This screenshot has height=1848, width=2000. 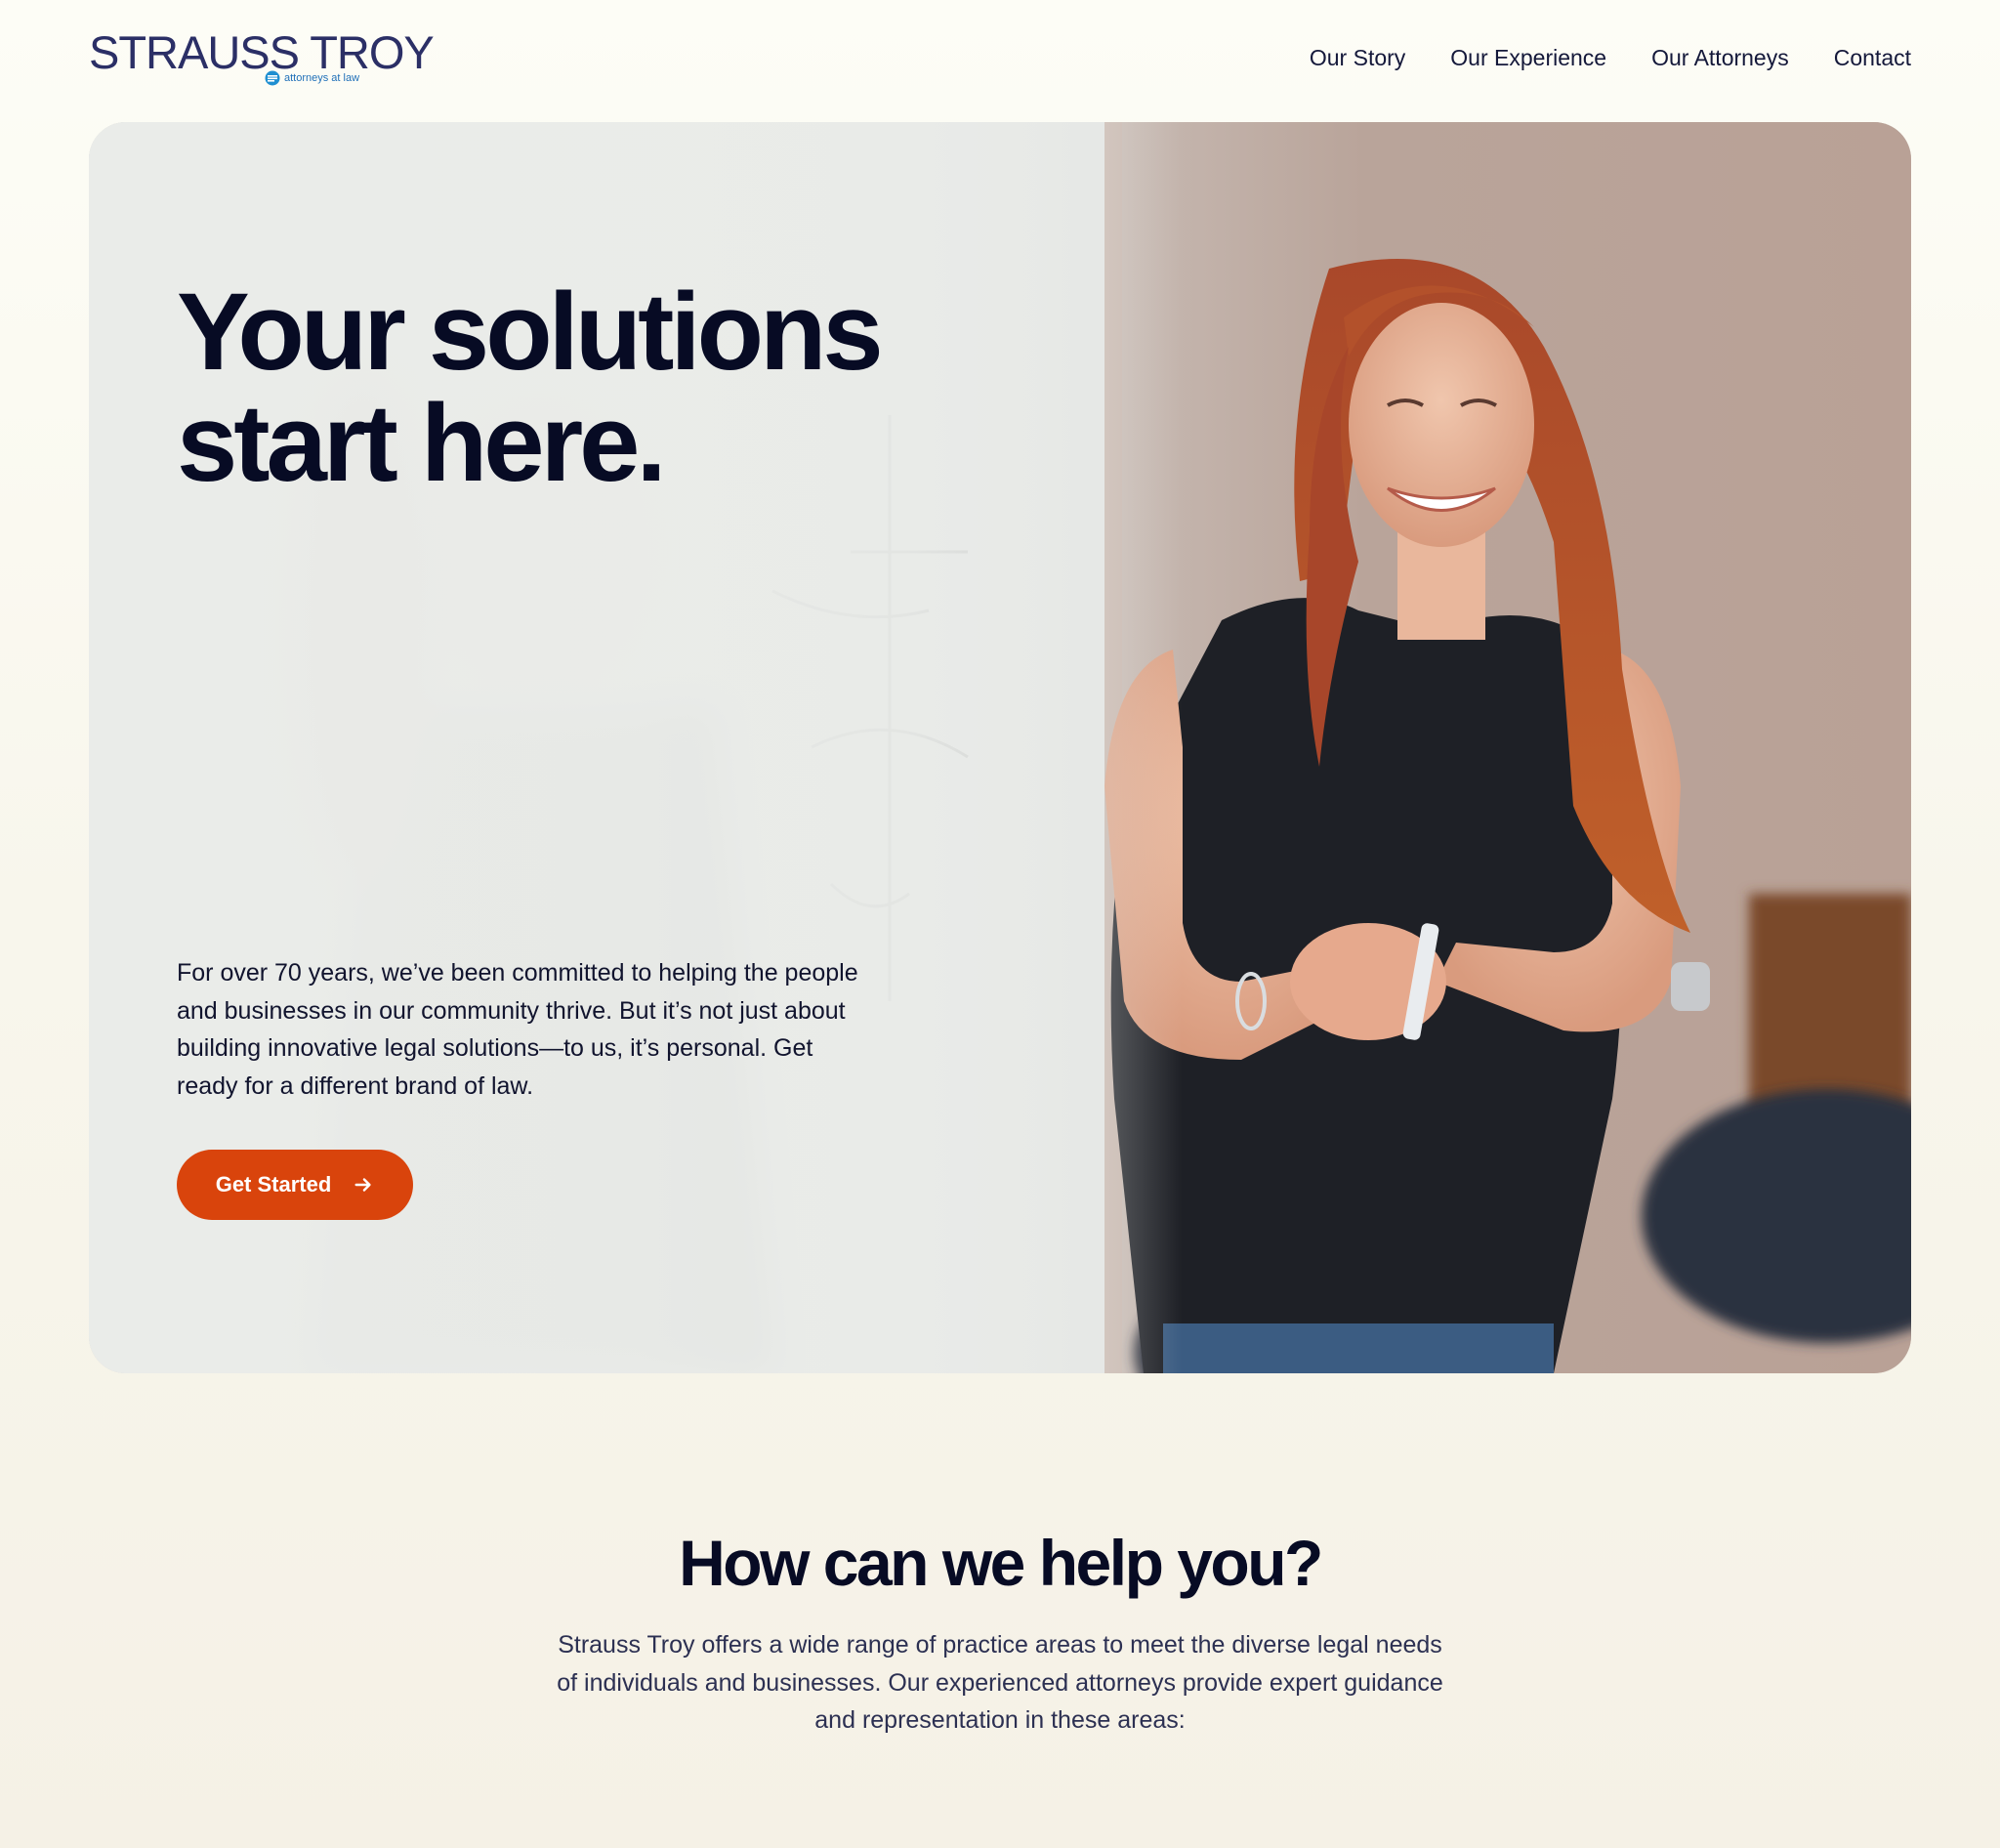 What do you see at coordinates (422, 443) in the screenshot?
I see `hero-title-line-2: start here.` at bounding box center [422, 443].